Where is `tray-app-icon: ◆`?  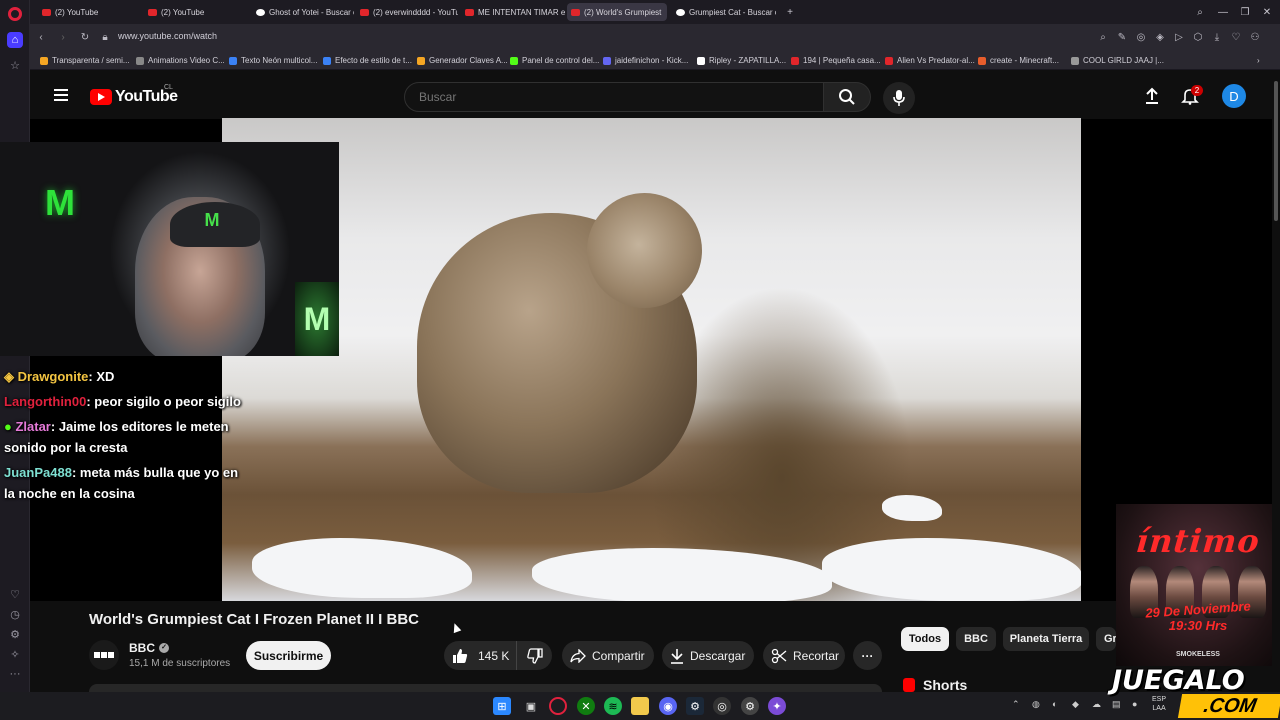 tray-app-icon: ◆ is located at coordinates (1075, 704).